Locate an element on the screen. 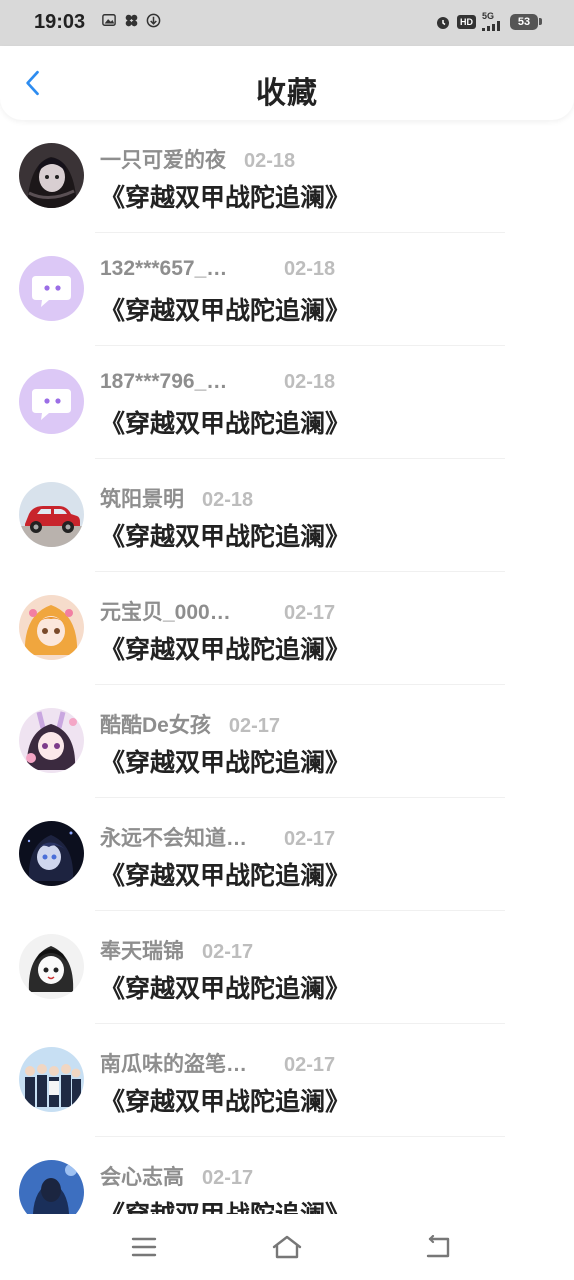 This screenshot has height=1280, width=574. list-item: 奉天瑞锦 02-17 《穿越双甲战陀追澜》 is located at coordinates (287, 967).